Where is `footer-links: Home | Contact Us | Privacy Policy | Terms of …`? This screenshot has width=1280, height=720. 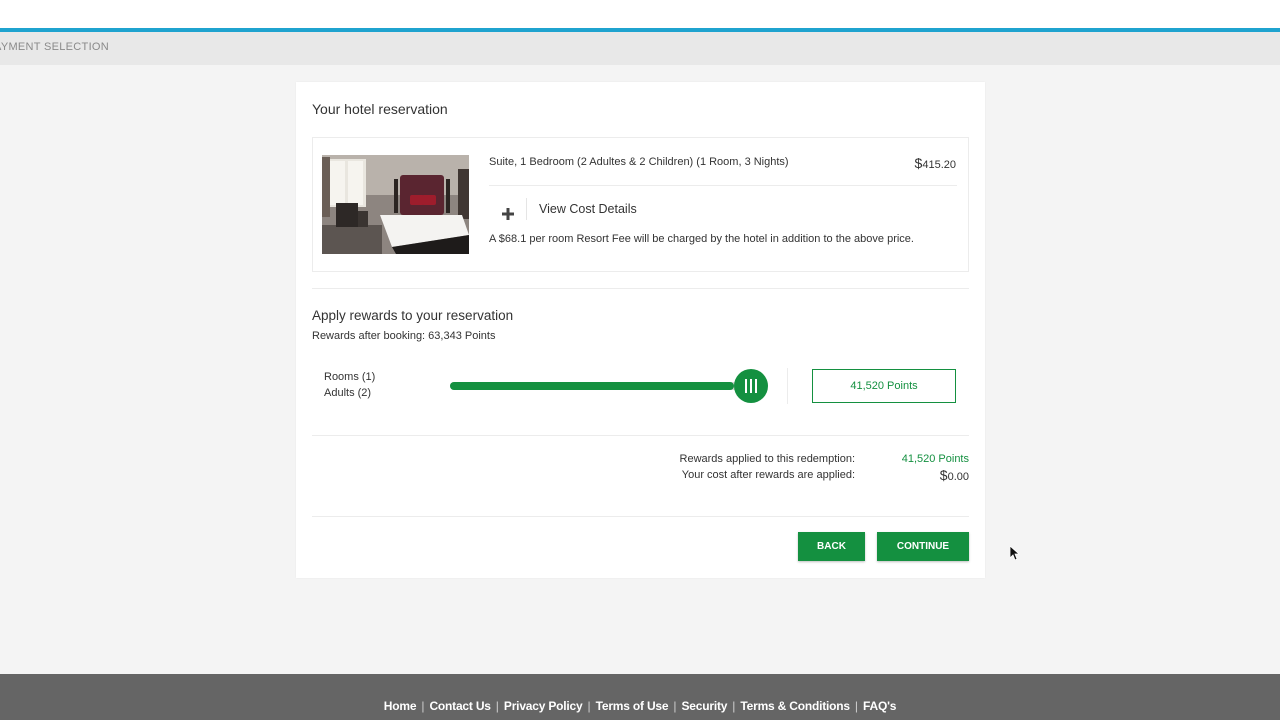 footer-links: Home | Contact Us | Privacy Policy | Terms of … is located at coordinates (640, 706).